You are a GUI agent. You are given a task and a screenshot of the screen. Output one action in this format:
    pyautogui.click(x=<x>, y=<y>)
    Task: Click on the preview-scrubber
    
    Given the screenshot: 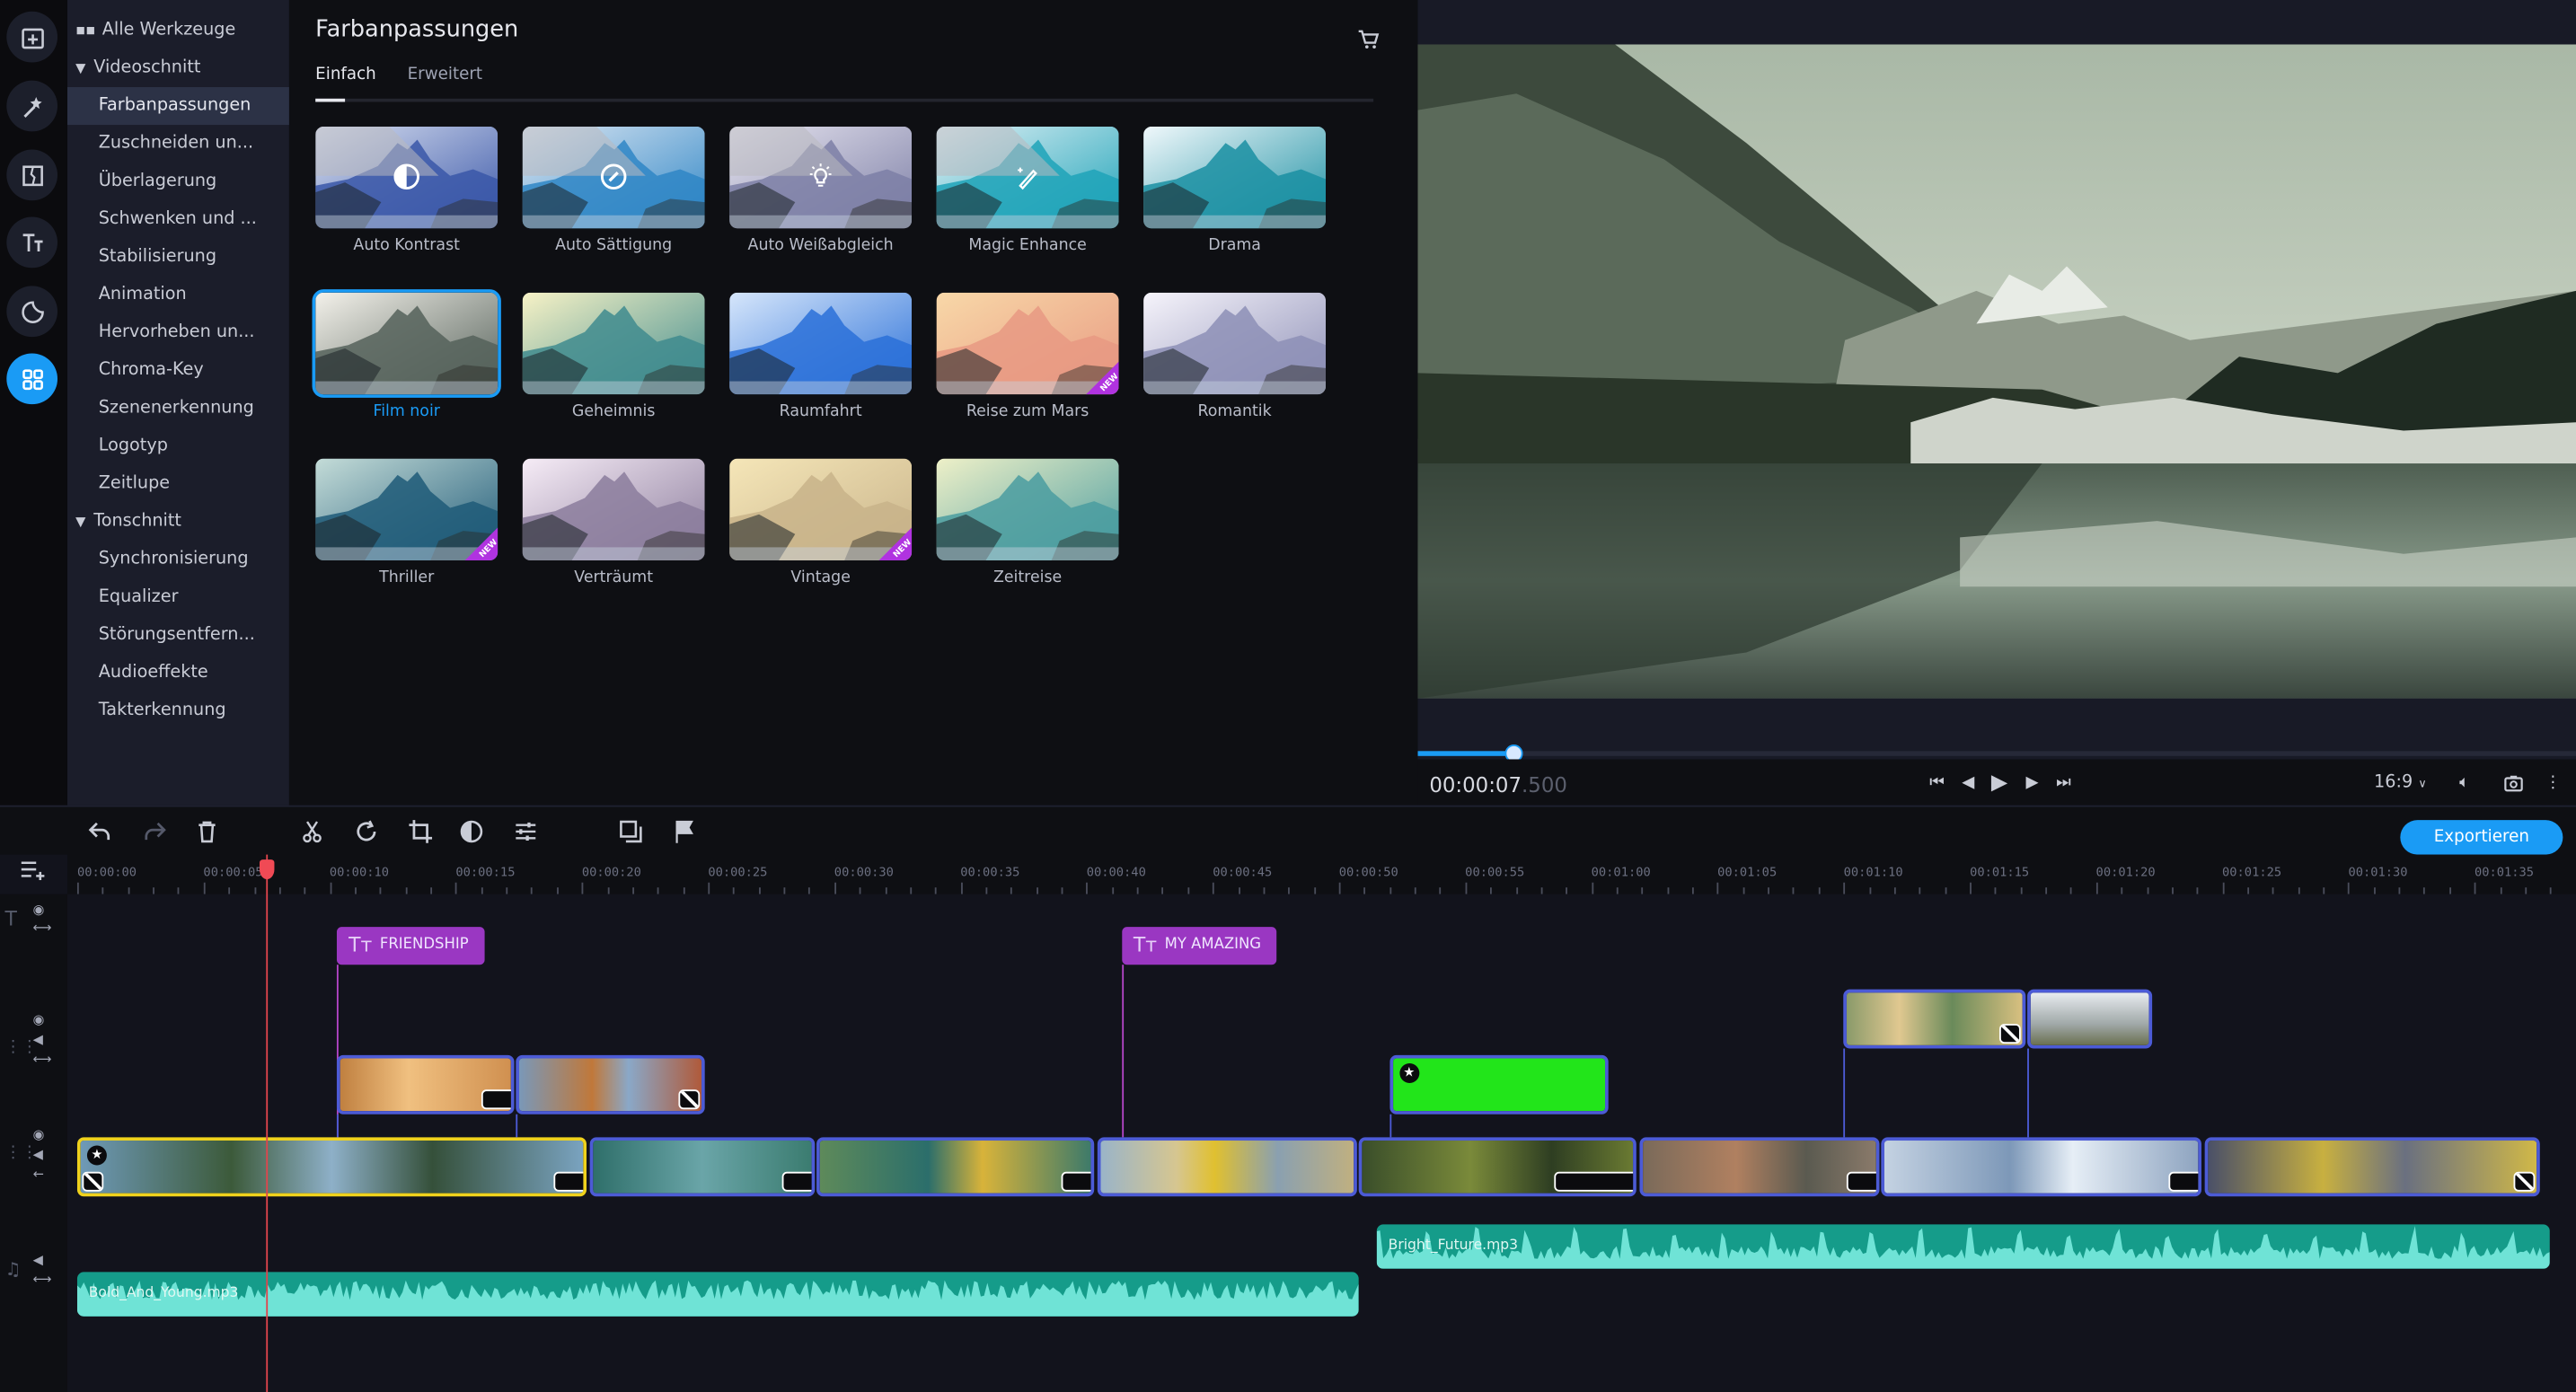 What is the action you would take?
    pyautogui.click(x=1997, y=753)
    